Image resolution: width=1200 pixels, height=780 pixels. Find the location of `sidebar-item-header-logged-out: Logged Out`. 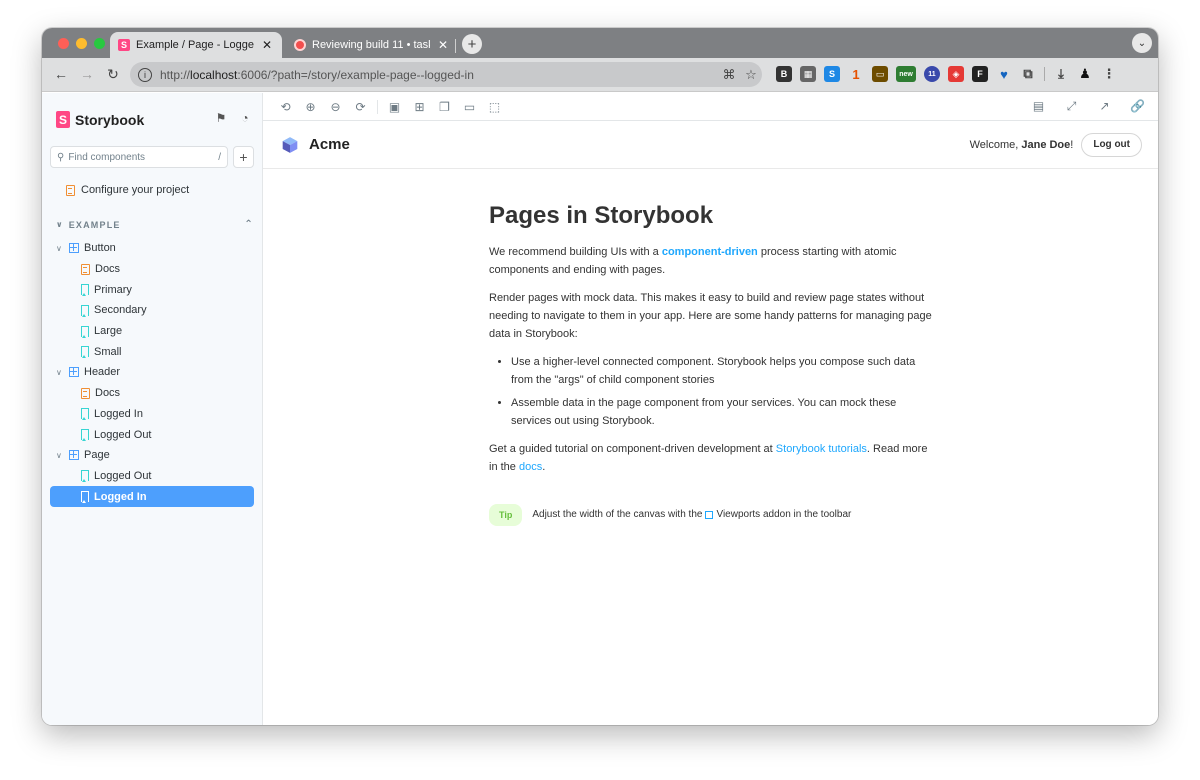

sidebar-item-header-logged-out: Logged Out is located at coordinates (152, 434).